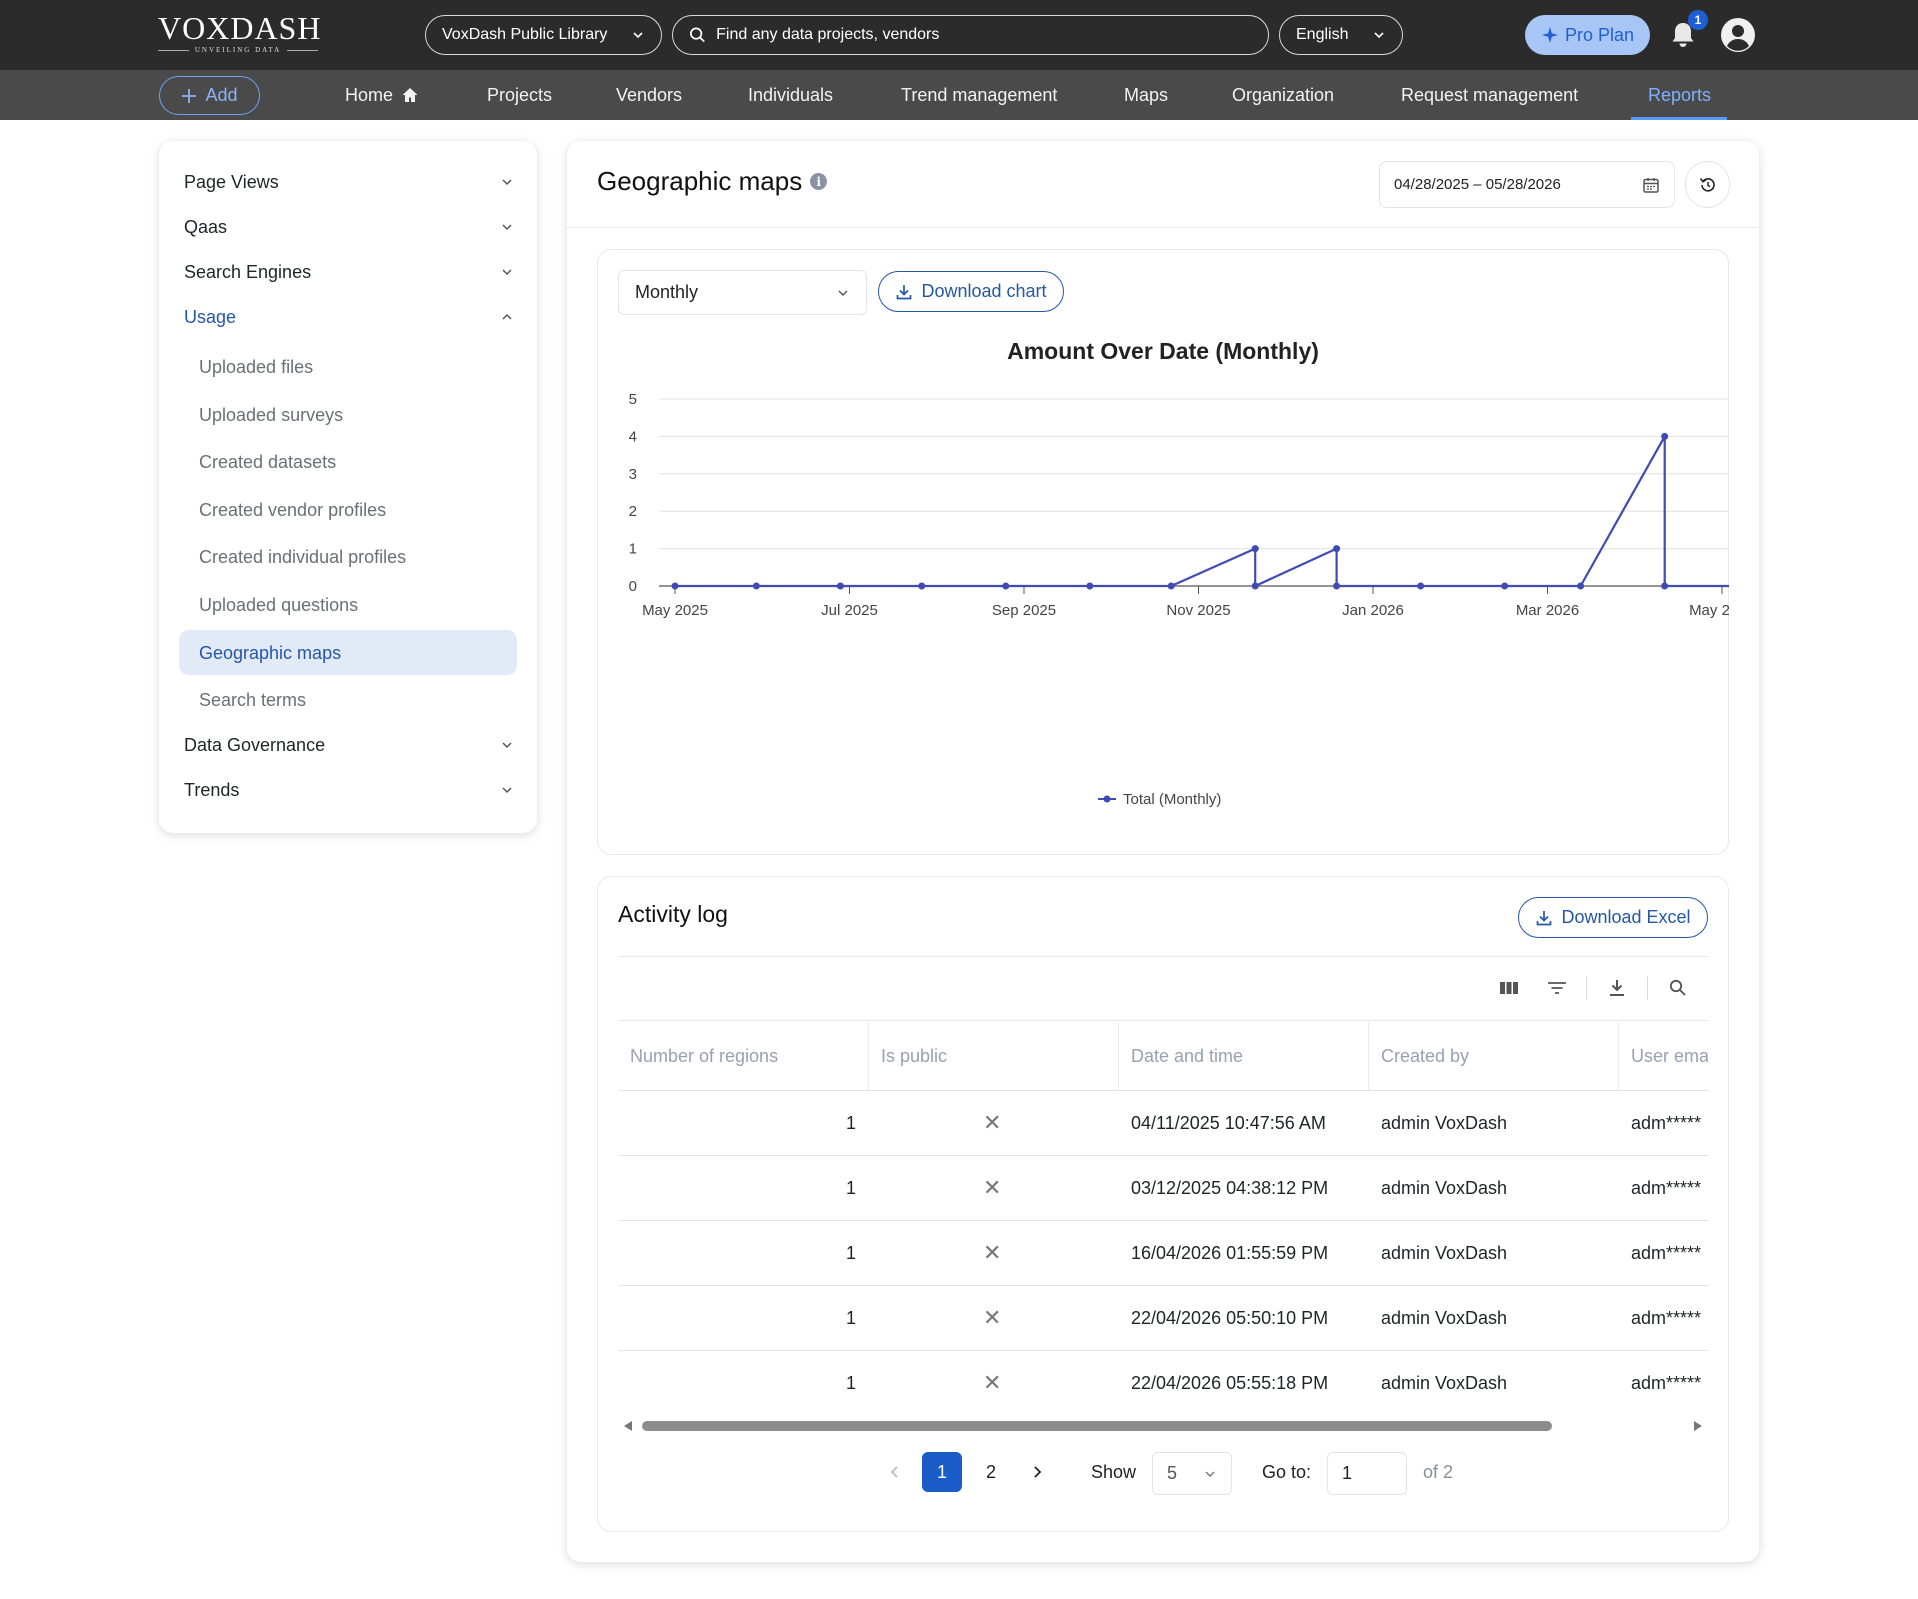 This screenshot has height=1599, width=1918. I want to click on nav-vendors: Vendors, so click(649, 95).